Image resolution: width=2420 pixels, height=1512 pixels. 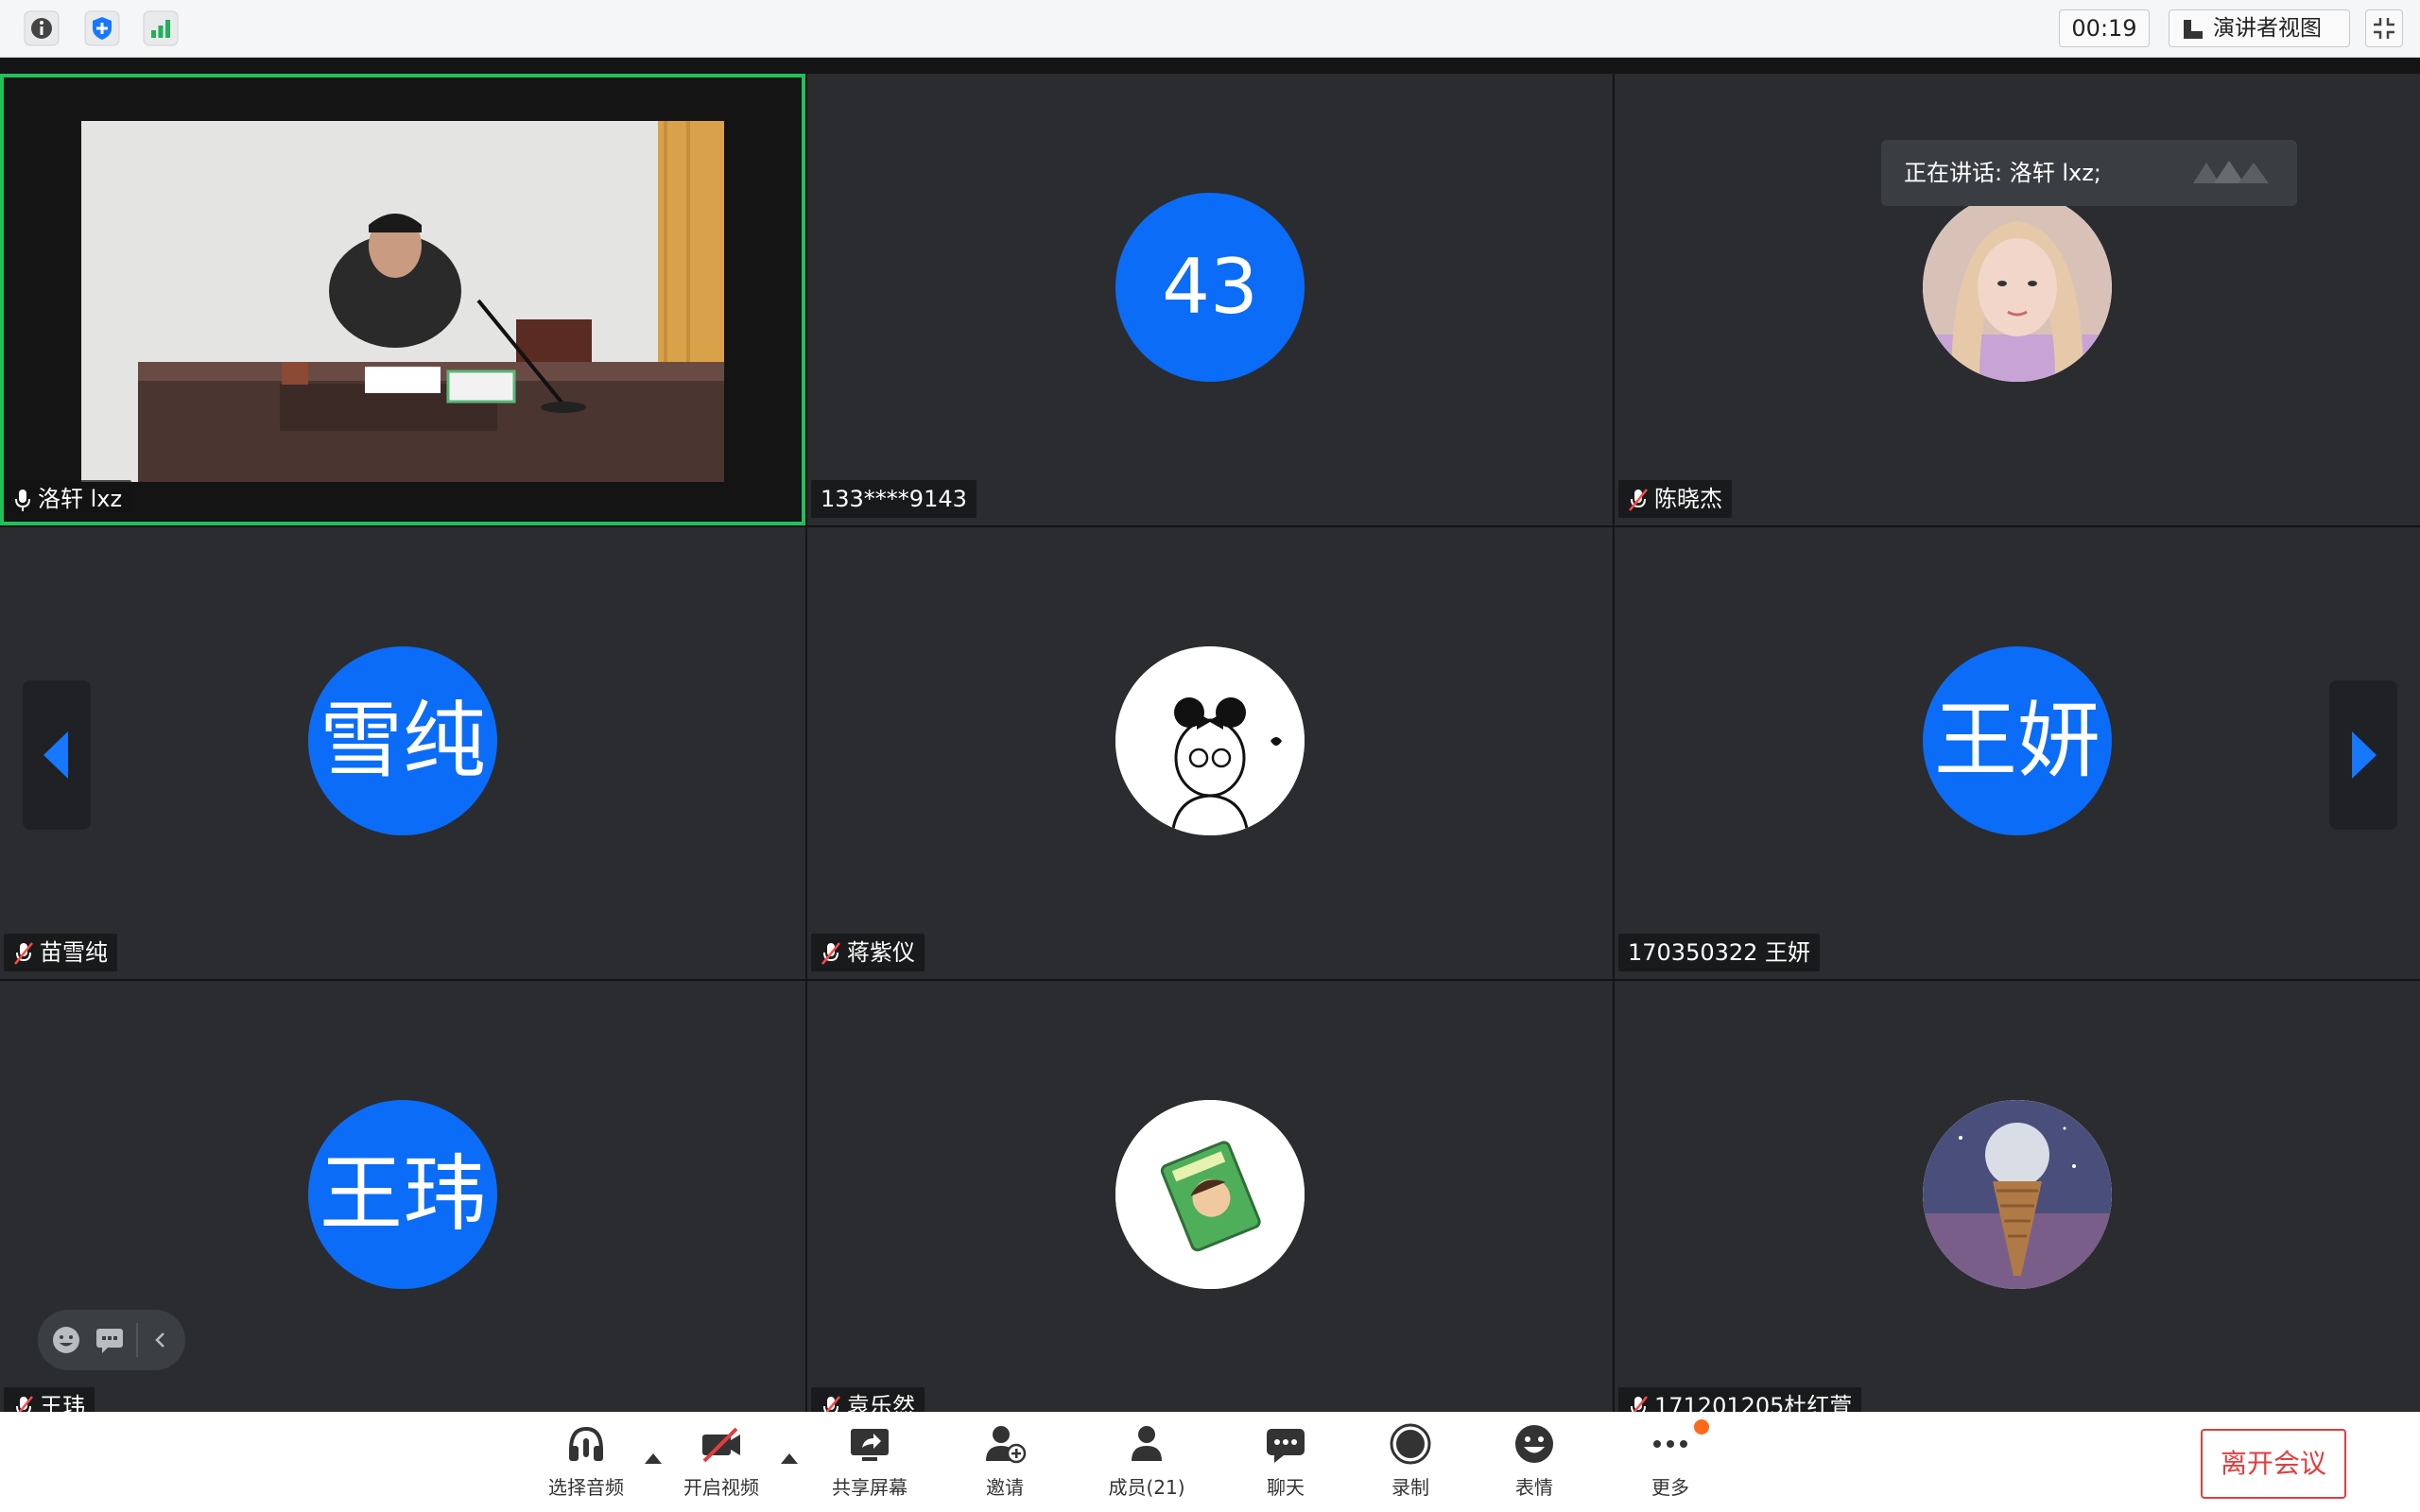 What do you see at coordinates (161, 1340) in the screenshot?
I see `collapse-chevron-icon` at bounding box center [161, 1340].